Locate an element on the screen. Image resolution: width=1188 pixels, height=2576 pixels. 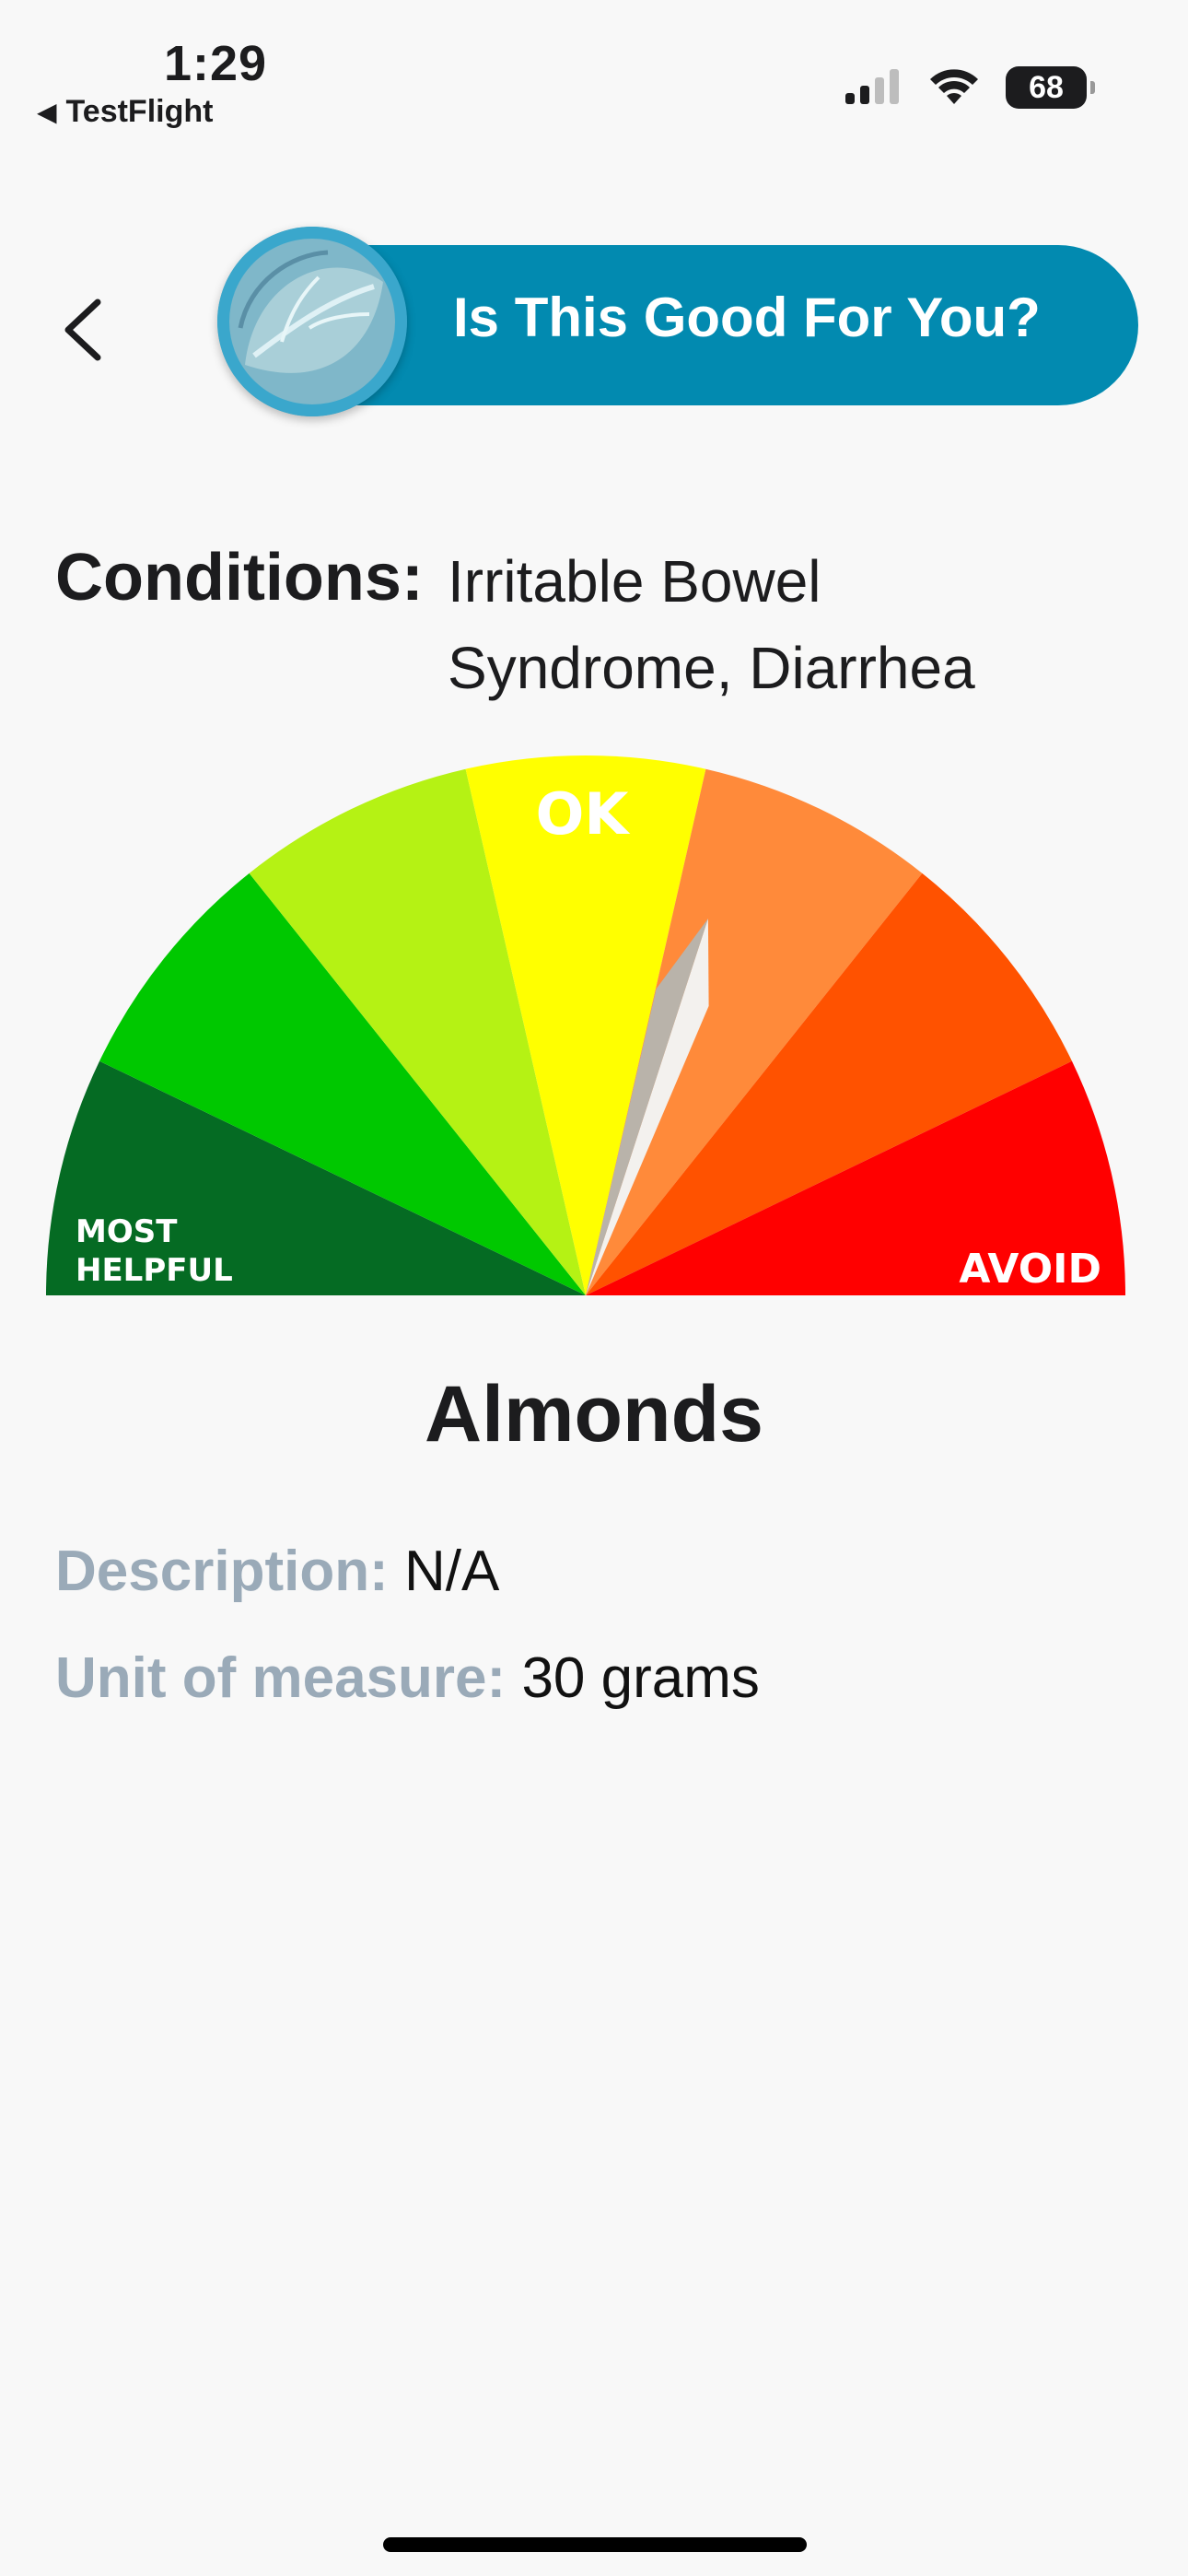
wifi-icon is located at coordinates (954, 86).